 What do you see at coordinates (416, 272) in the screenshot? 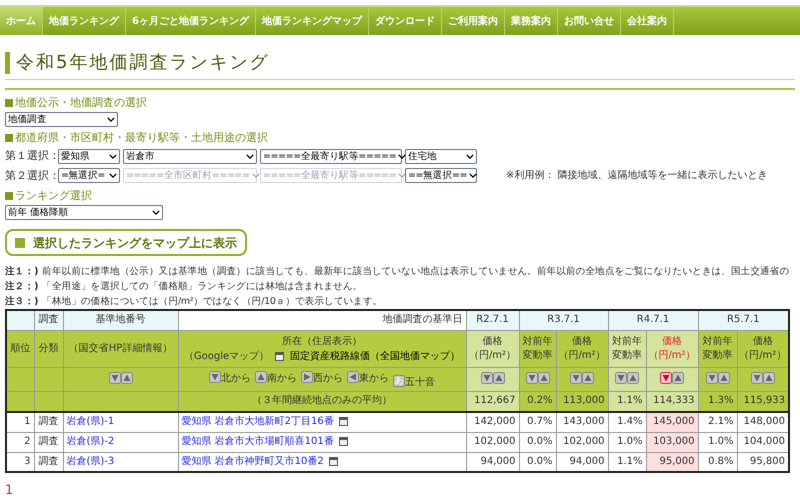
I see `note-text: 前年以前に標準地（公示）又は基準地（調査）に該当しても、最新年に該当していない地点は表示していません。前年以前の全地点をご覧になりたいときは、国土交通省の` at bounding box center [416, 272].